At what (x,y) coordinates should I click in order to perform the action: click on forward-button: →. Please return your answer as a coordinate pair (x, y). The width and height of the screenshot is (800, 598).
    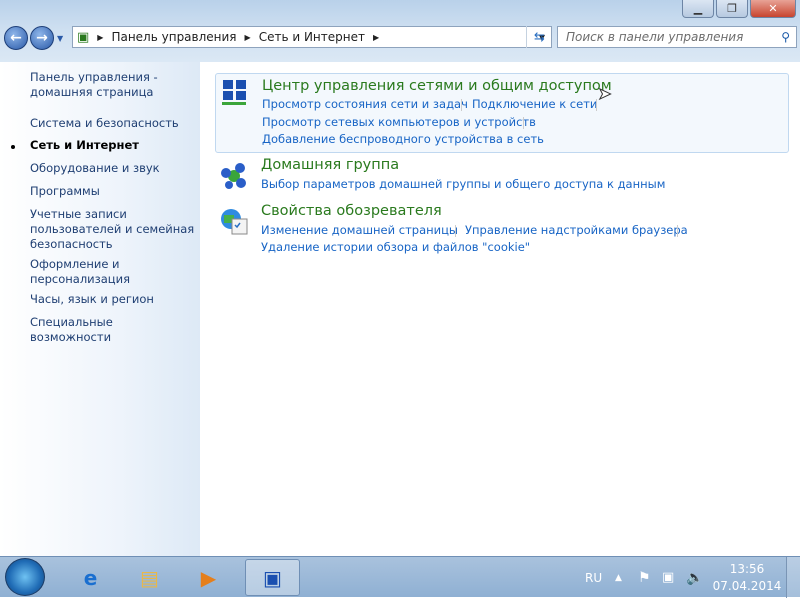
    Looking at the image, I should click on (42, 38).